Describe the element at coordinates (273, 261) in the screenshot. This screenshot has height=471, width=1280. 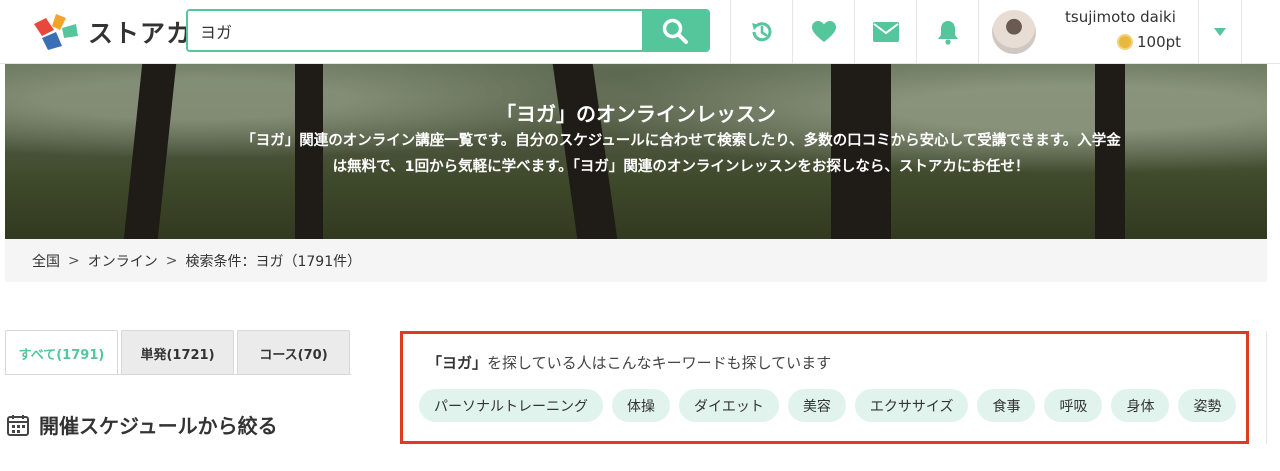
I see `breadcrumb-item-current: 検索条件：ヨガ（1791件）` at that location.